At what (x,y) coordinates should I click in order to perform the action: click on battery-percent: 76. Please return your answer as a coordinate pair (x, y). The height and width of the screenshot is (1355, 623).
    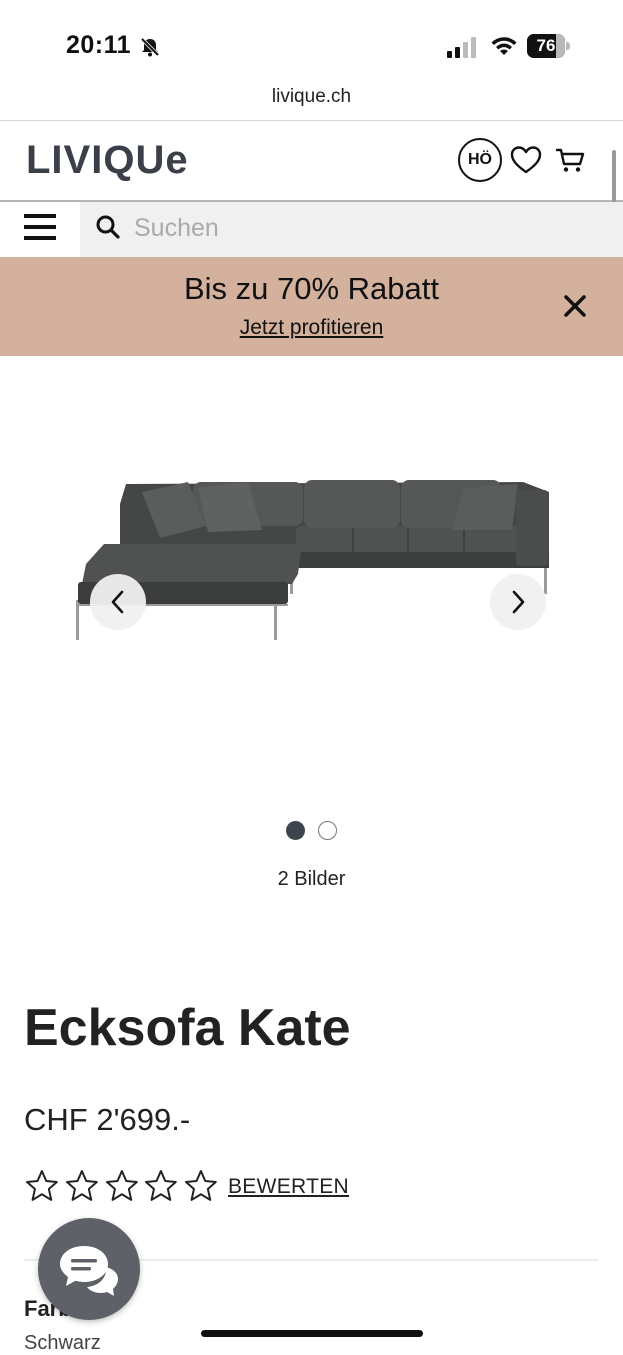
    Looking at the image, I should click on (546, 45).